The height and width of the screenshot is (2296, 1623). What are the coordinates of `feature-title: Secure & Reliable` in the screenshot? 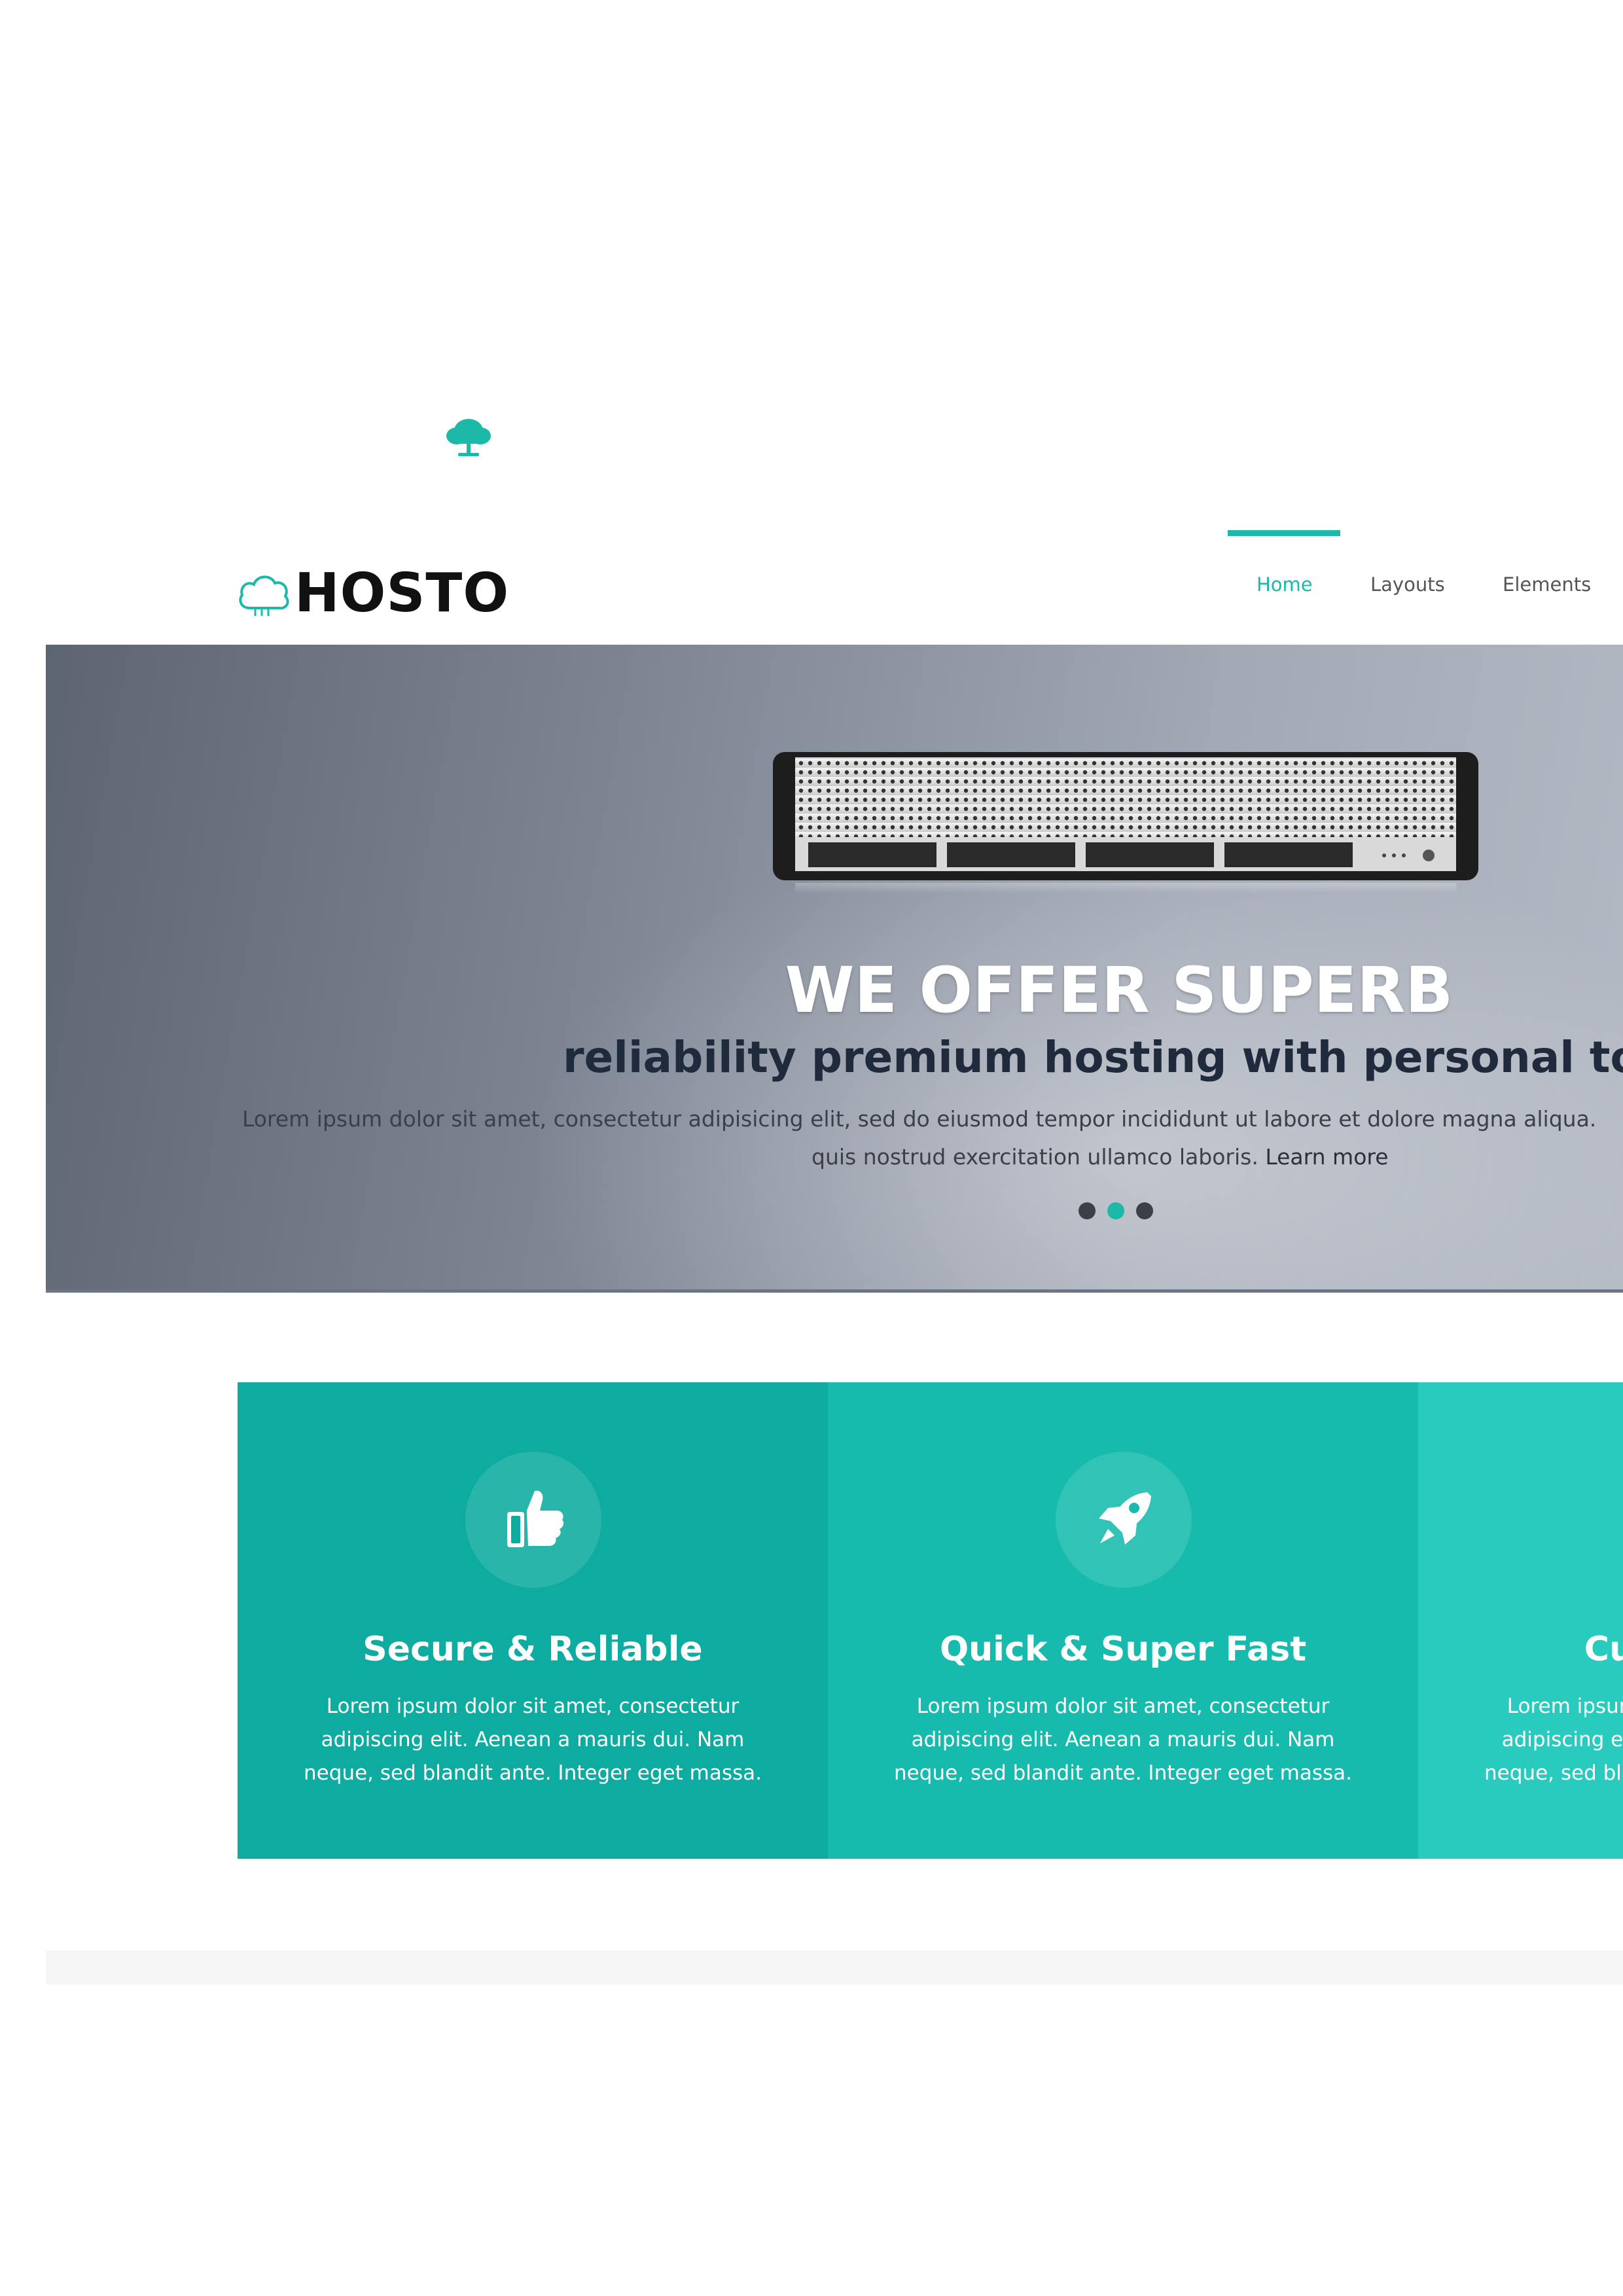 It's located at (533, 1649).